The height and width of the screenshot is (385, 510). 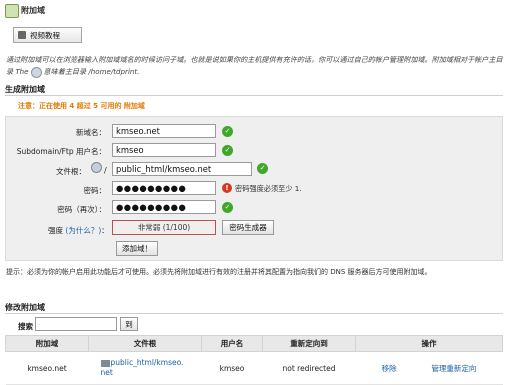 What do you see at coordinates (248, 227) in the screenshot?
I see `password-generator-button: 密码生成器` at bounding box center [248, 227].